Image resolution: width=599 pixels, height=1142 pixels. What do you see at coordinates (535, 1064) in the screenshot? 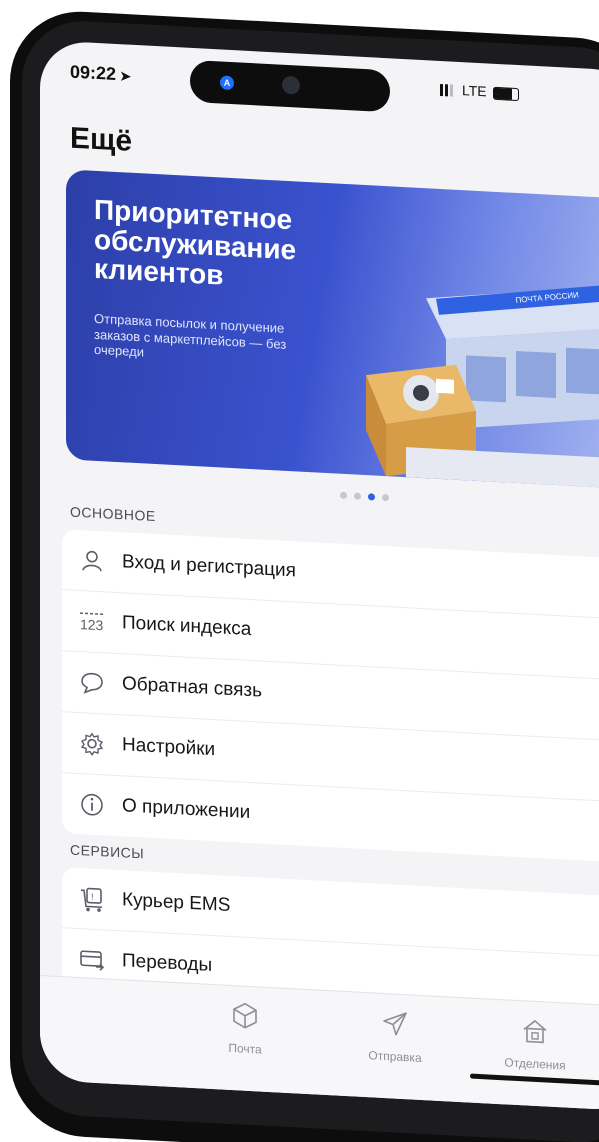
I see `tab-label: Отделения` at bounding box center [535, 1064].